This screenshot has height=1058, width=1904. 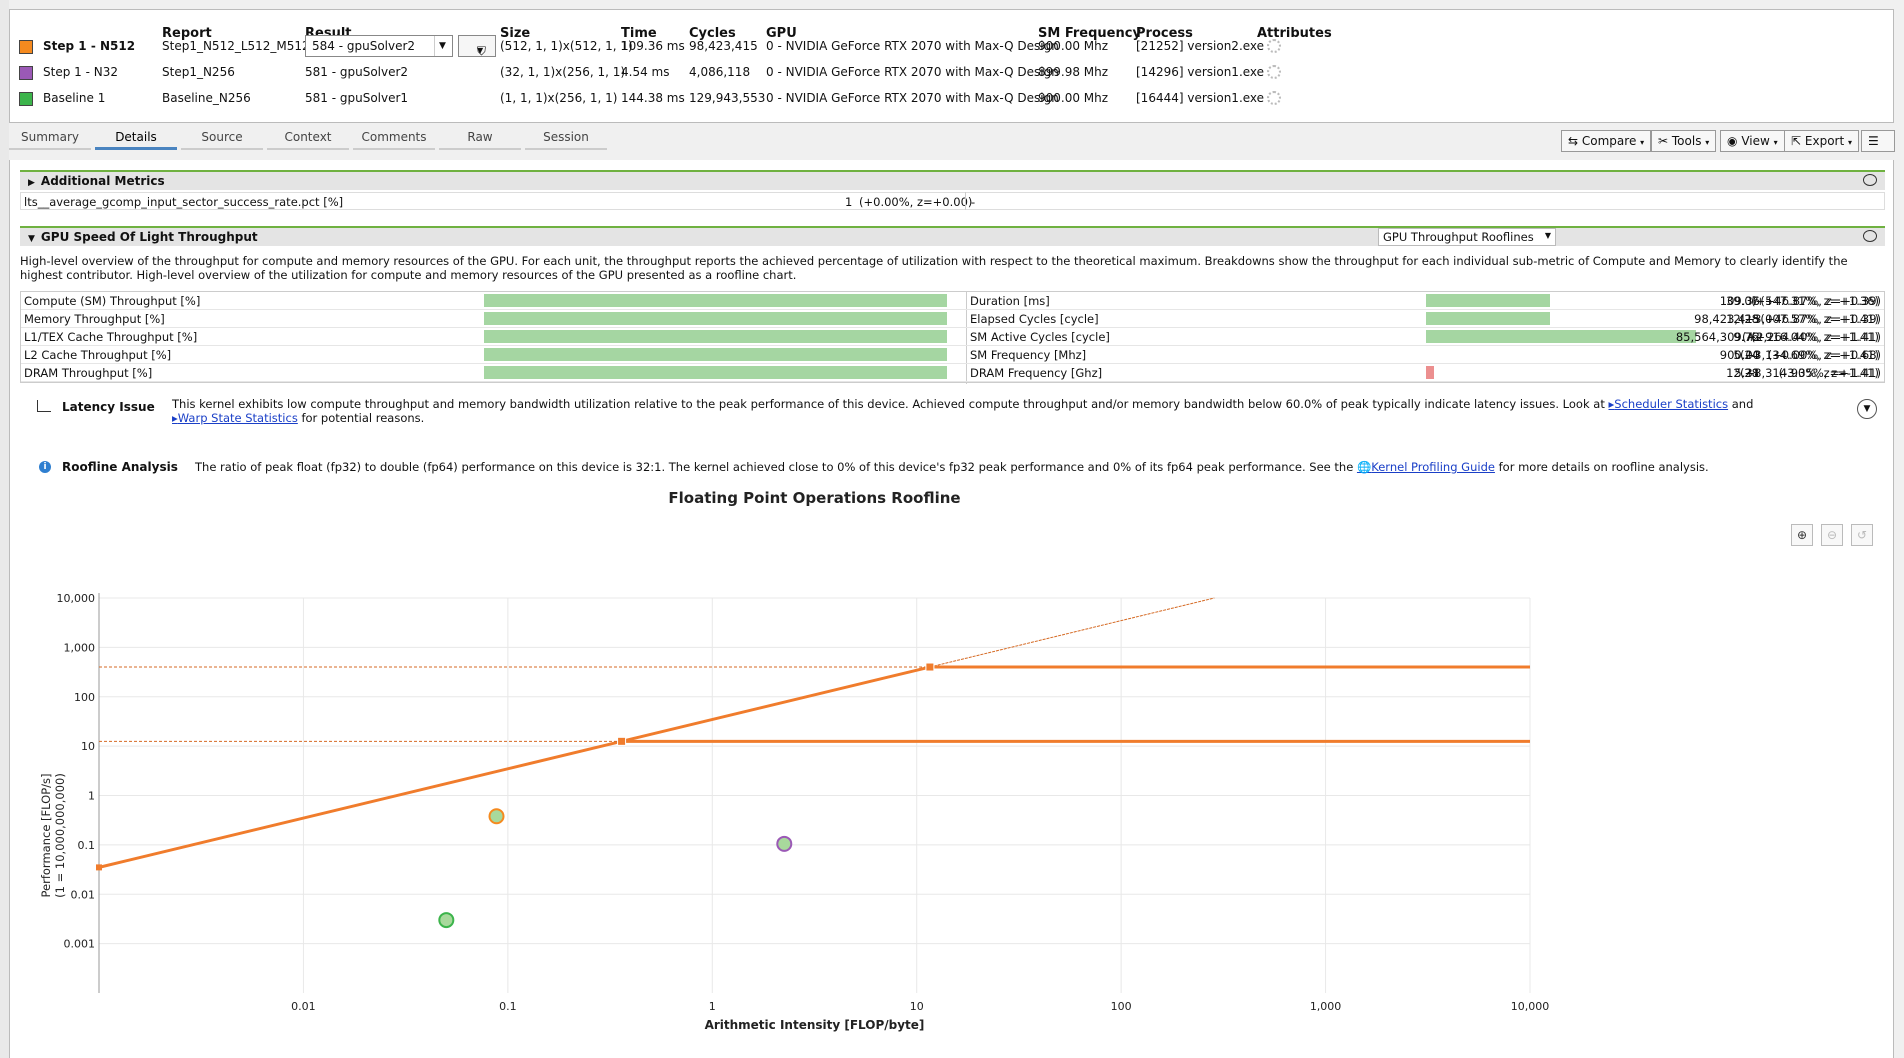 What do you see at coordinates (237, 418) in the screenshot?
I see `link-label: Warp State Statistics` at bounding box center [237, 418].